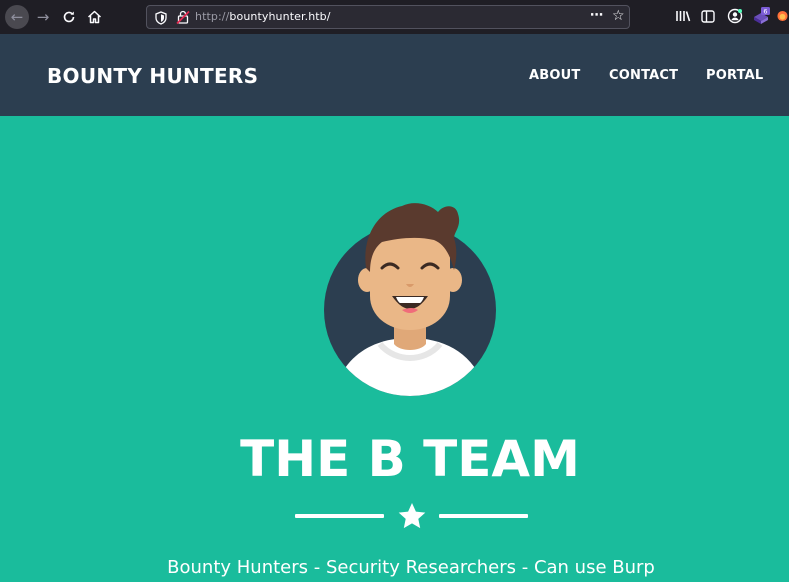  I want to click on url-text: http://bountyhunter.htb/, so click(263, 16).